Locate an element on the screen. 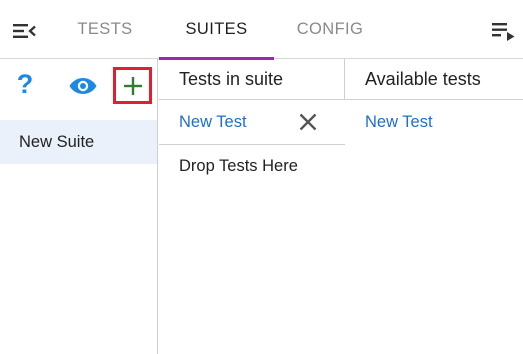 Image resolution: width=523 pixels, height=354 pixels. tab-config: CONFIG is located at coordinates (330, 29).